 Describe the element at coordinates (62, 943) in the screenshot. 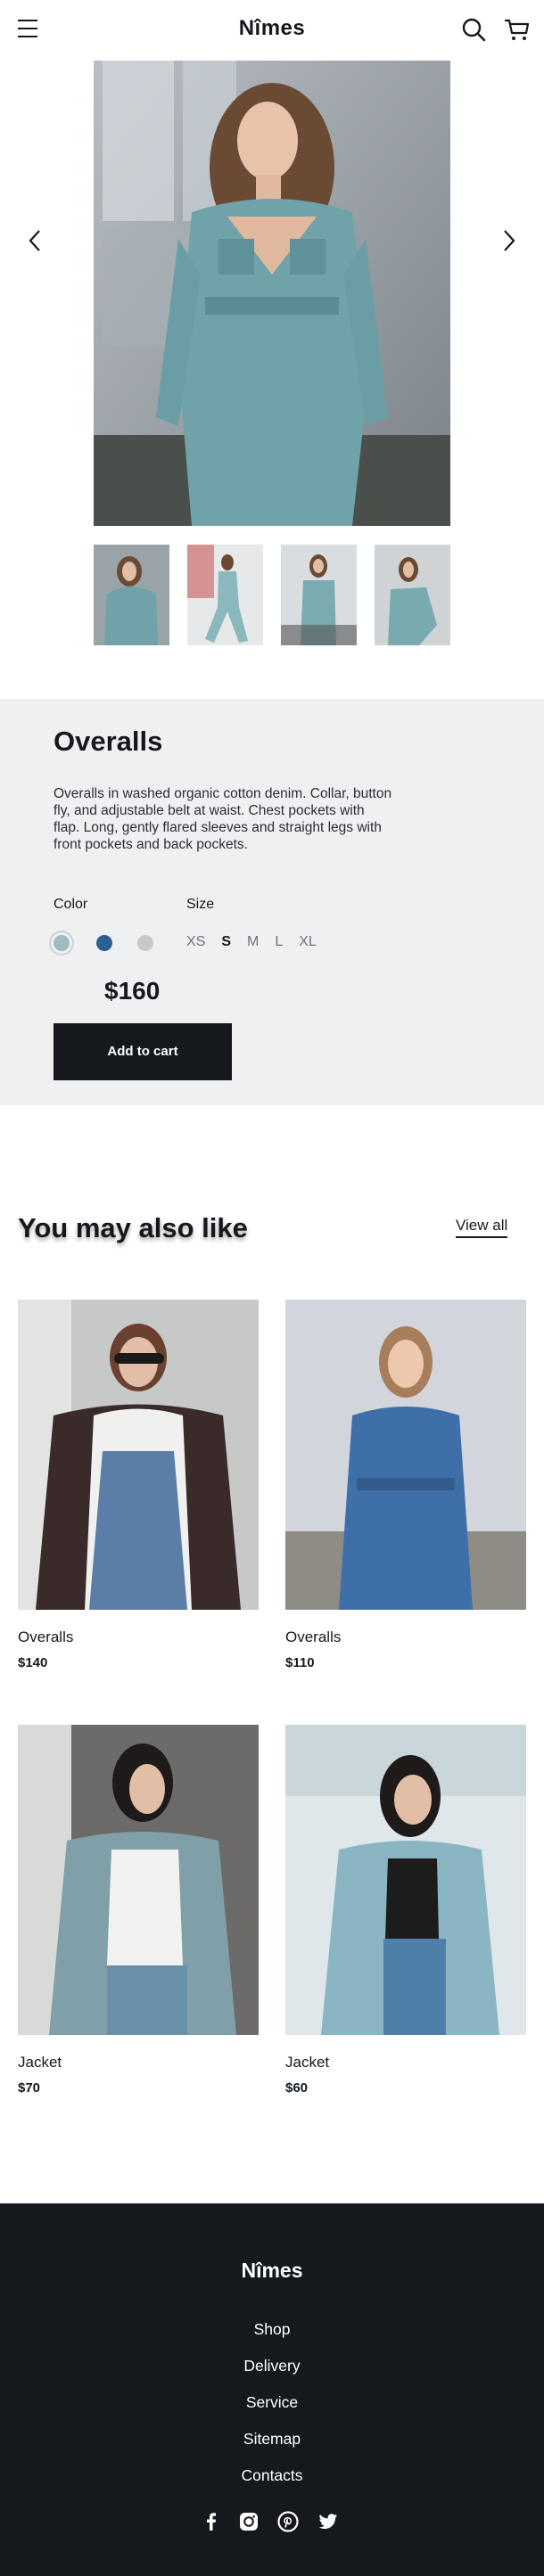

I see `color-swatch-teal` at that location.